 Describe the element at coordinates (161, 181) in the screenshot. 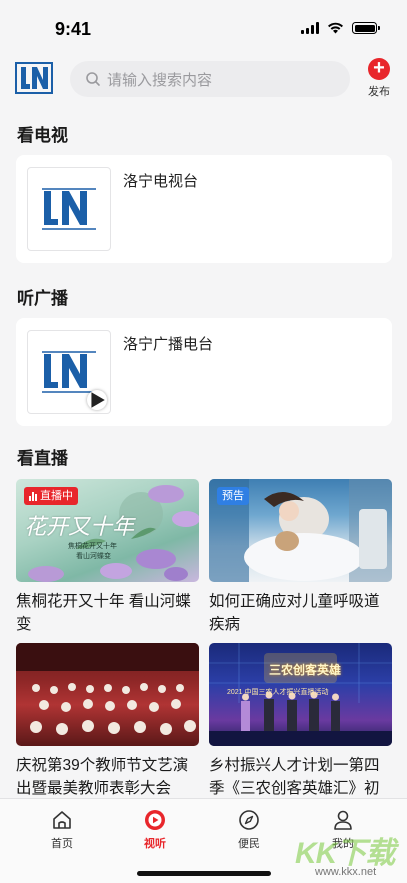

I see `tv-channel-name: 洛宁电视台` at that location.